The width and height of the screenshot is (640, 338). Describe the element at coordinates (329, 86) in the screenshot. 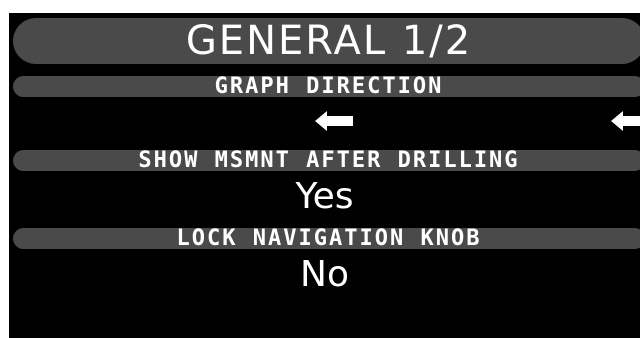

I see `setting-label-graph-direction: GRAPH DIRECTION` at that location.